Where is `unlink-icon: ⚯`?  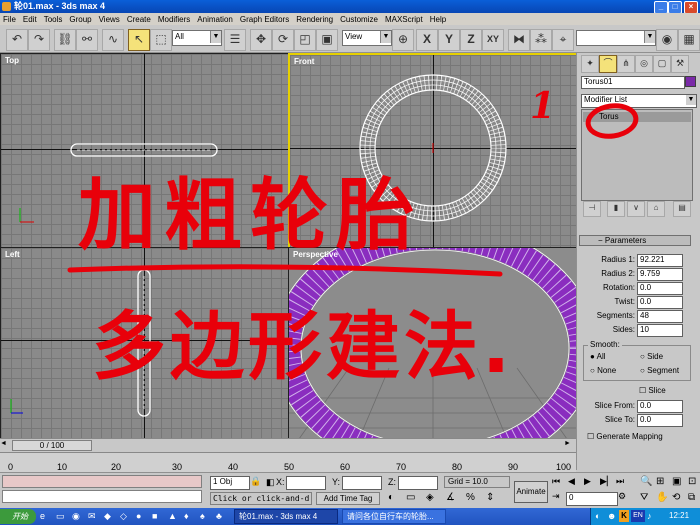 unlink-icon: ⚯ is located at coordinates (87, 40).